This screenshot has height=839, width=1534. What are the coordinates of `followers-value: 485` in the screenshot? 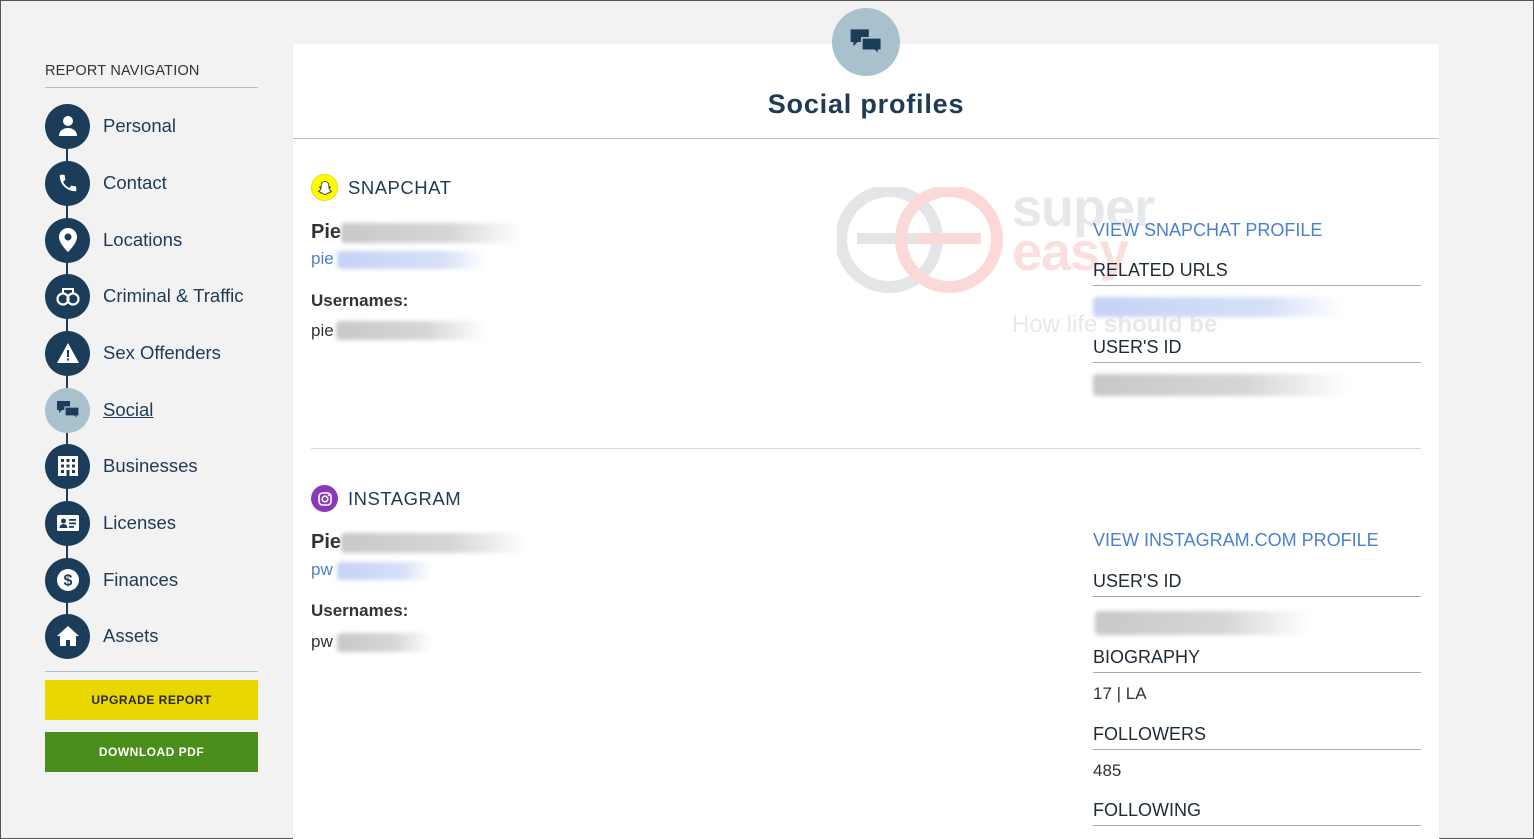 It's located at (1107, 770).